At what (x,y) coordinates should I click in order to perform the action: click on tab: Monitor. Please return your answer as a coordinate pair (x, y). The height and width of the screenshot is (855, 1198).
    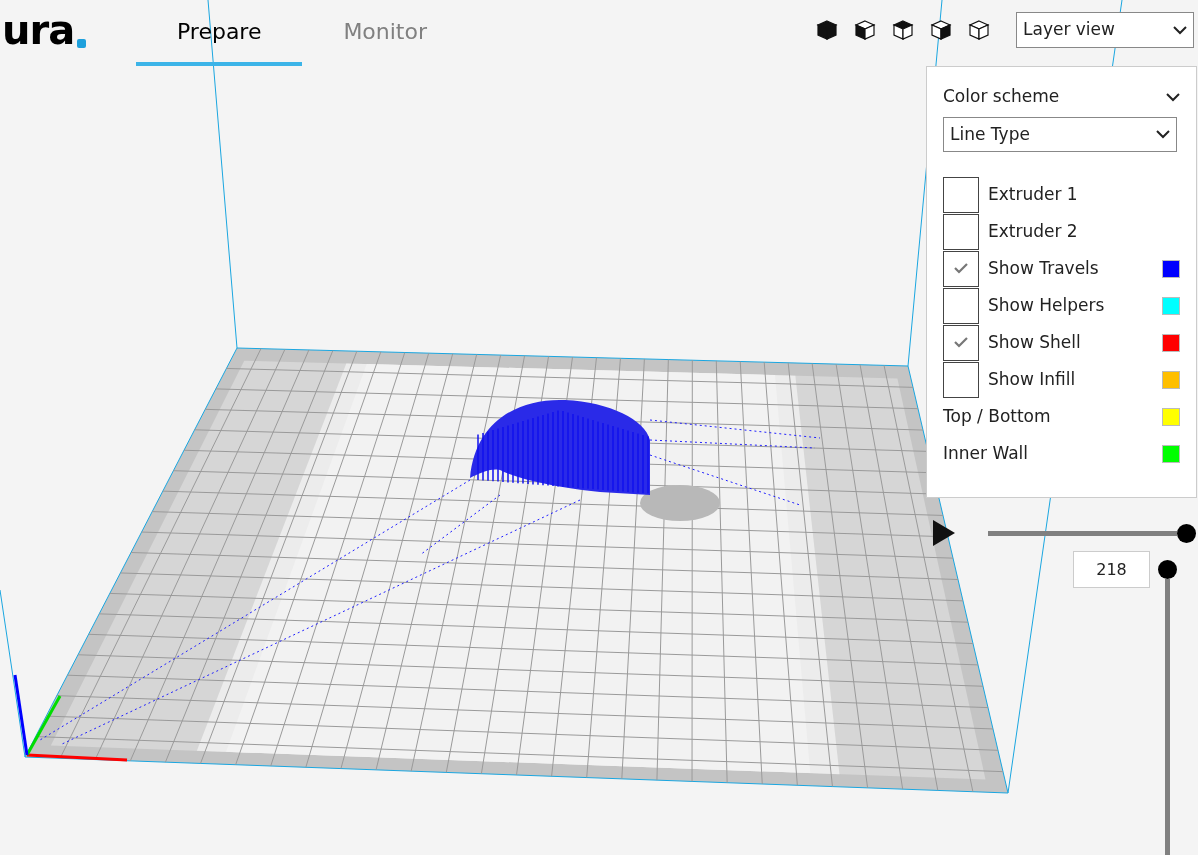
    Looking at the image, I should click on (385, 33).